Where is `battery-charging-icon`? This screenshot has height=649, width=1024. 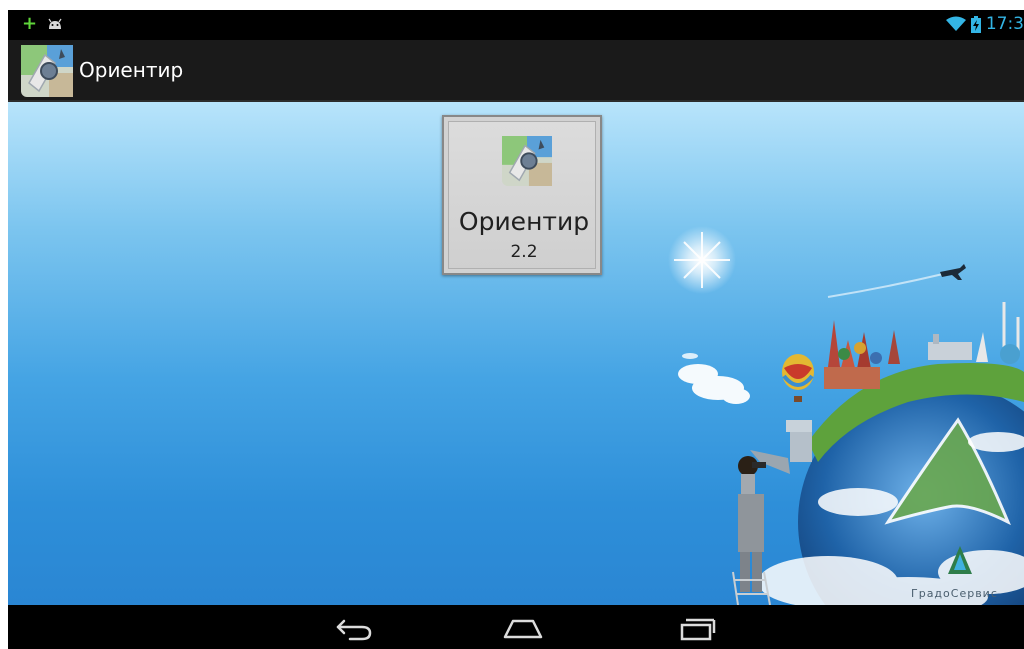
battery-charging-icon is located at coordinates (975, 24).